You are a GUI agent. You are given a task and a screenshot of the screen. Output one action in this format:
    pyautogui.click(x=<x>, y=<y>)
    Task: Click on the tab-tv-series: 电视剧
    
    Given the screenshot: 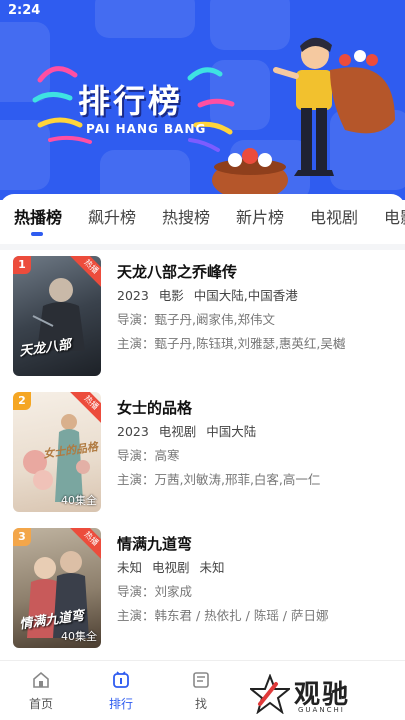 What is the action you would take?
    pyautogui.click(x=334, y=216)
    